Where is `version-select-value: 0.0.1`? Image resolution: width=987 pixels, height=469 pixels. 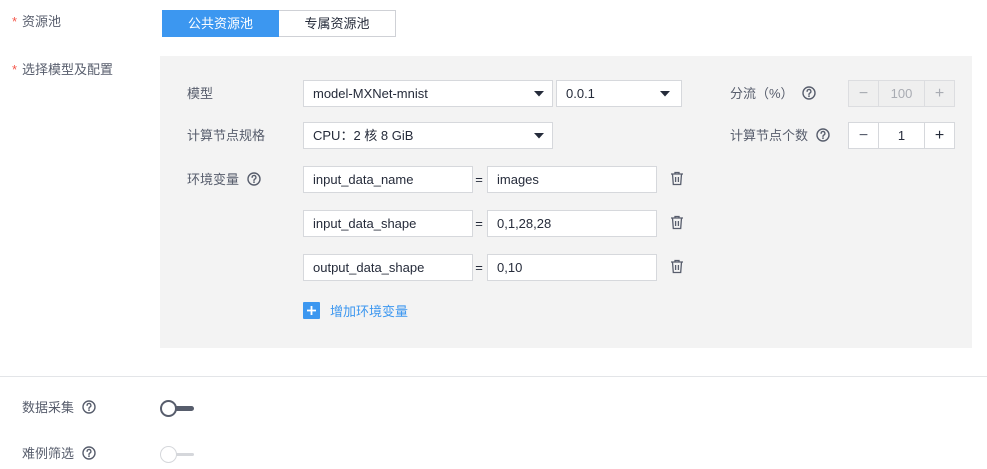 version-select-value: 0.0.1 is located at coordinates (580, 93).